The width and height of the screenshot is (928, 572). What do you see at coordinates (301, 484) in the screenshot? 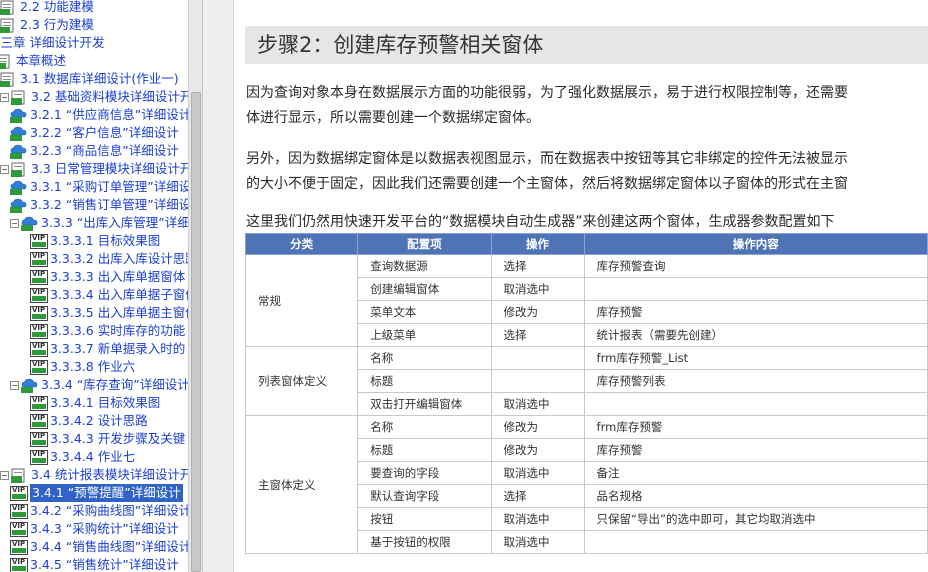
I see `group-cell: 主窗体定义` at bounding box center [301, 484].